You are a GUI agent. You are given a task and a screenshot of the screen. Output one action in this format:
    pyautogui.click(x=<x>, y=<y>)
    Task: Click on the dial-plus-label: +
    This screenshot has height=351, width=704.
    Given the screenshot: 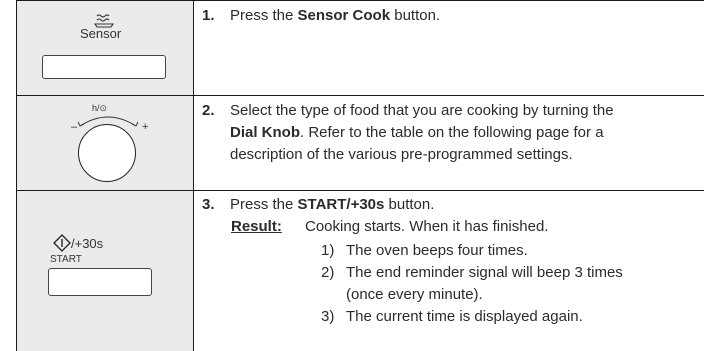 What is the action you would take?
    pyautogui.click(x=145, y=127)
    